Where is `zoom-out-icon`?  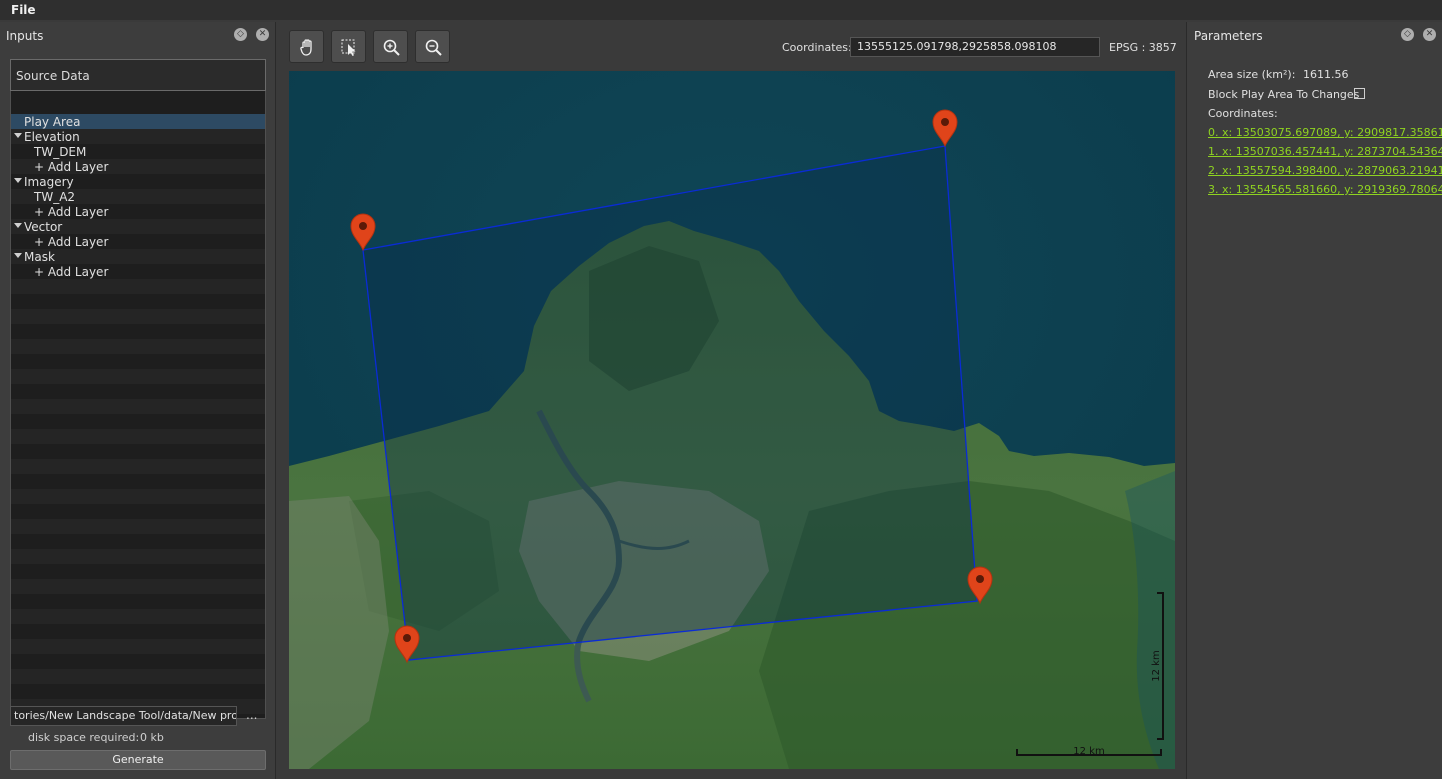 zoom-out-icon is located at coordinates (433, 47).